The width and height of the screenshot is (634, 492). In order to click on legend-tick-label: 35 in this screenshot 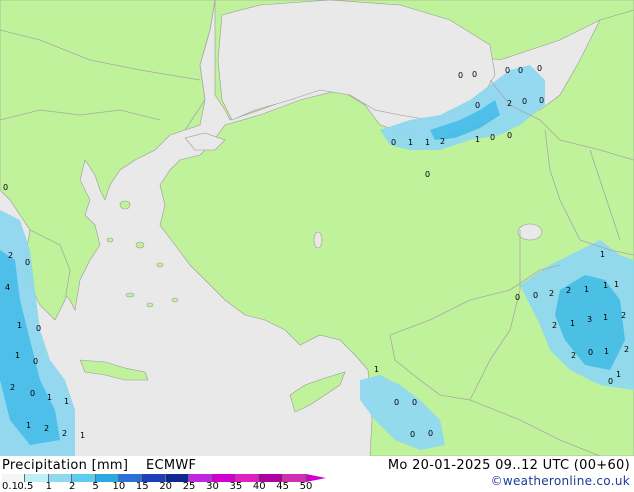, I will do `click(236, 486)`.